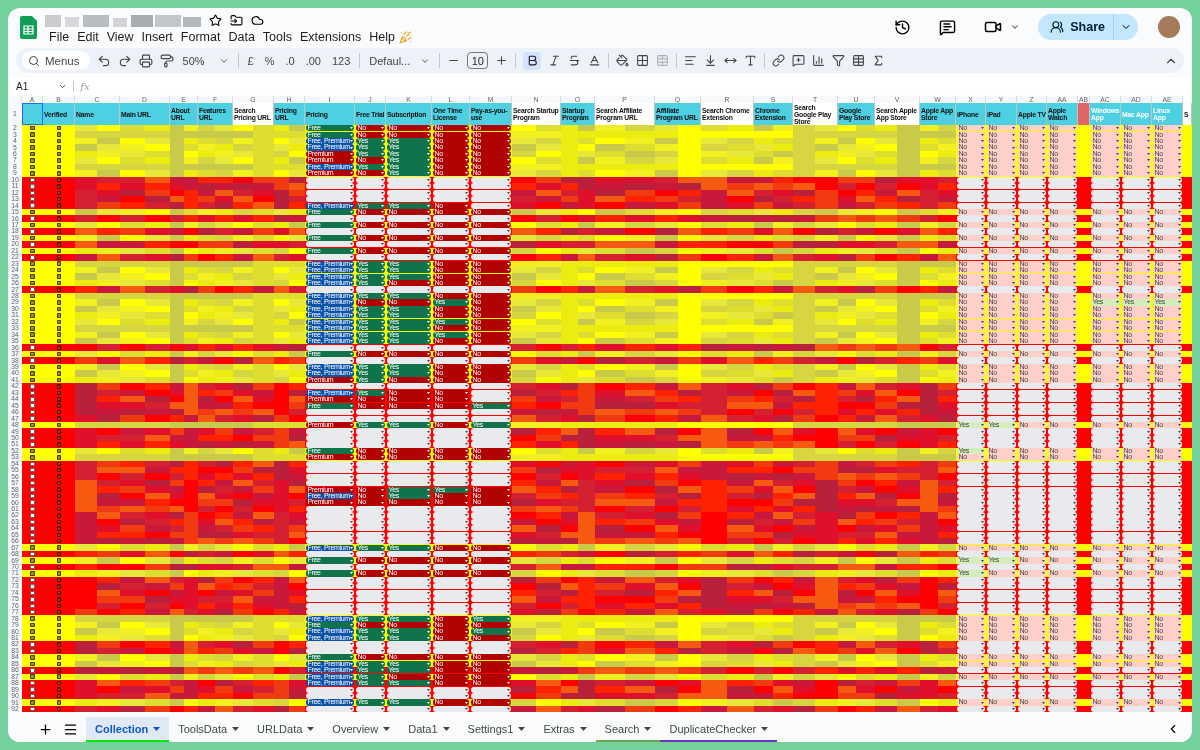 This screenshot has height=750, width=1200. Describe the element at coordinates (88, 37) in the screenshot. I see `menu-item: Edit` at that location.